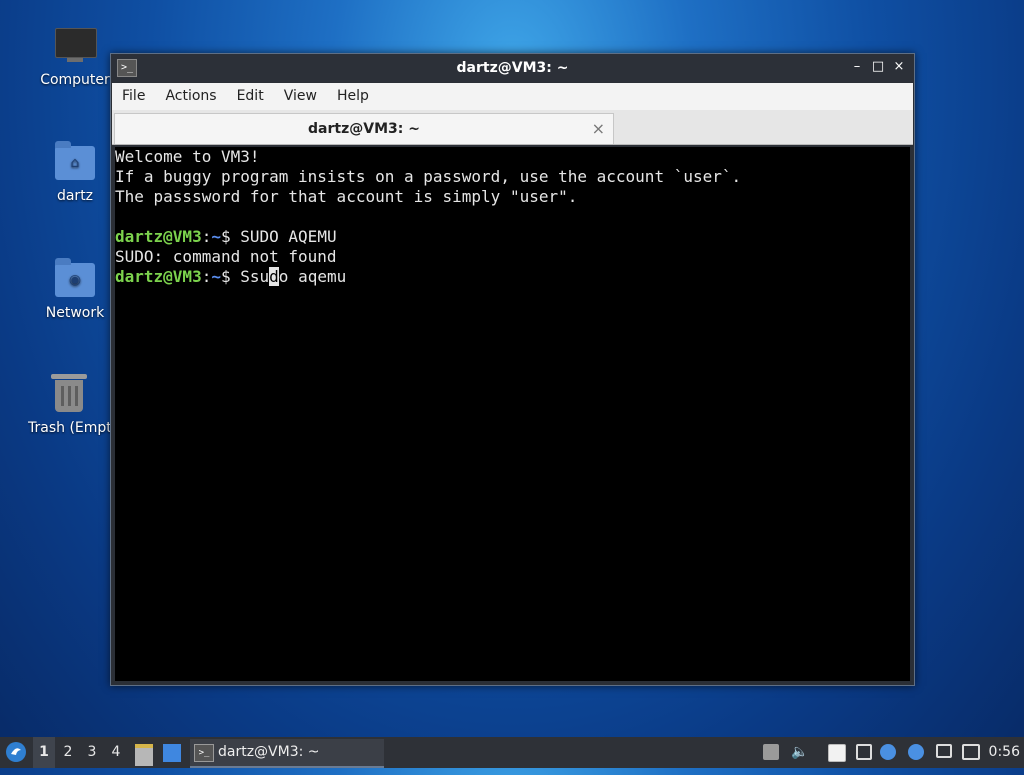 The image size is (1024, 775). What do you see at coordinates (857, 67) in the screenshot?
I see `minimize-button: –` at bounding box center [857, 67].